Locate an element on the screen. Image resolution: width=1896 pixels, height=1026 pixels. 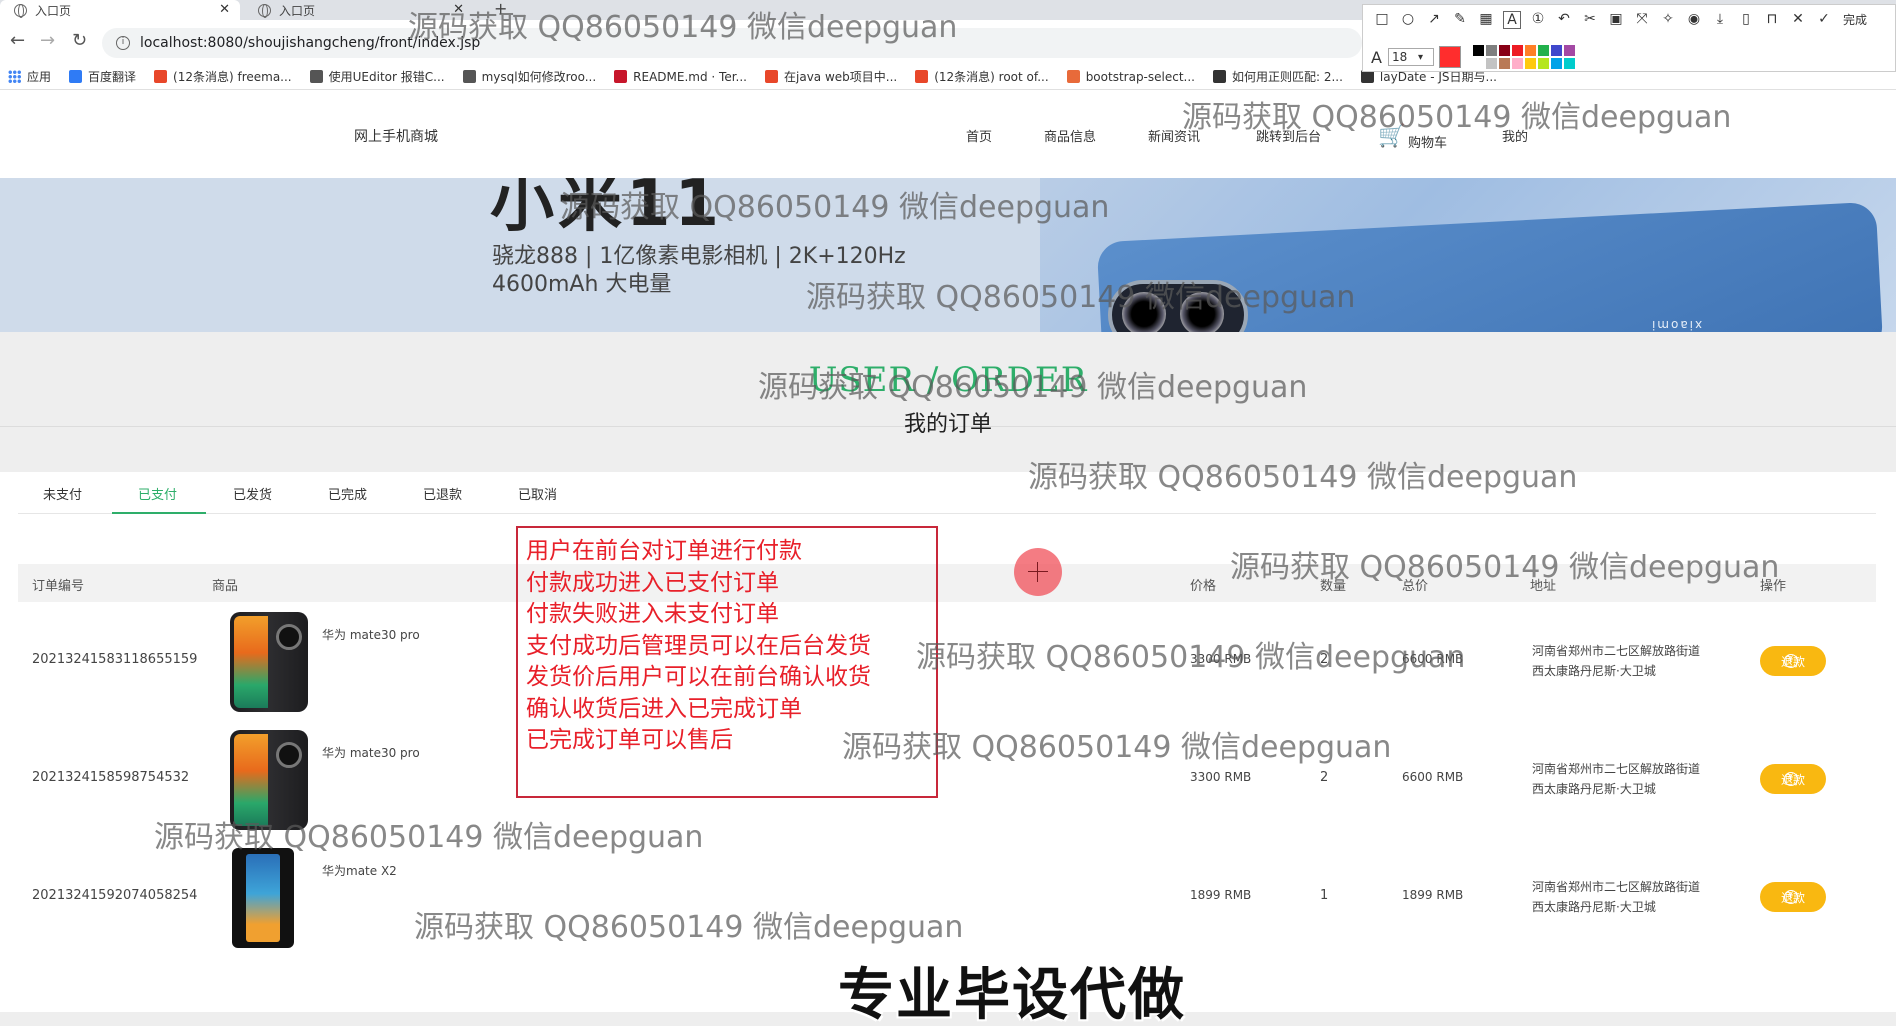
section-title-cn: 我的订单 is located at coordinates (947, 424).